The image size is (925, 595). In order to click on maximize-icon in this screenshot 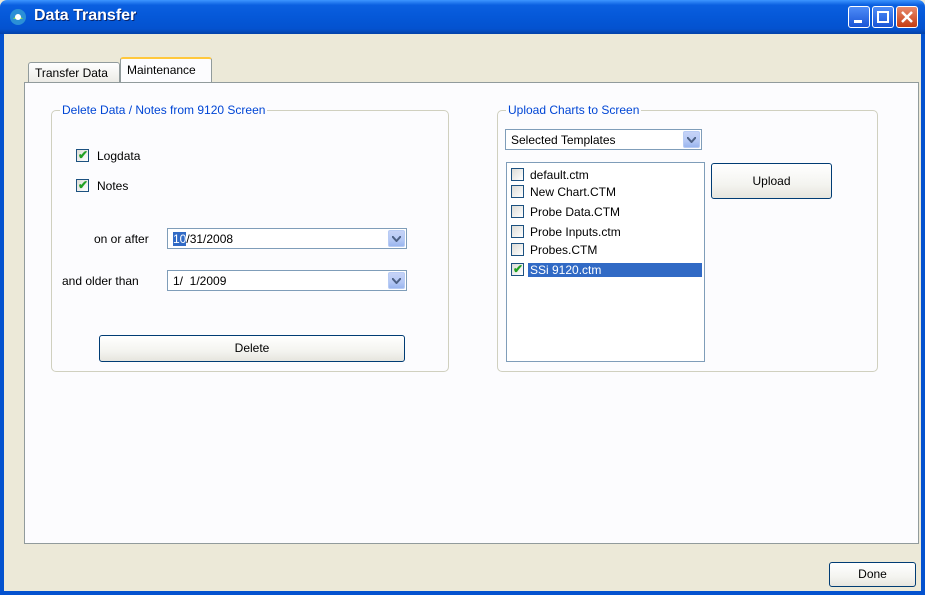, I will do `click(883, 17)`.